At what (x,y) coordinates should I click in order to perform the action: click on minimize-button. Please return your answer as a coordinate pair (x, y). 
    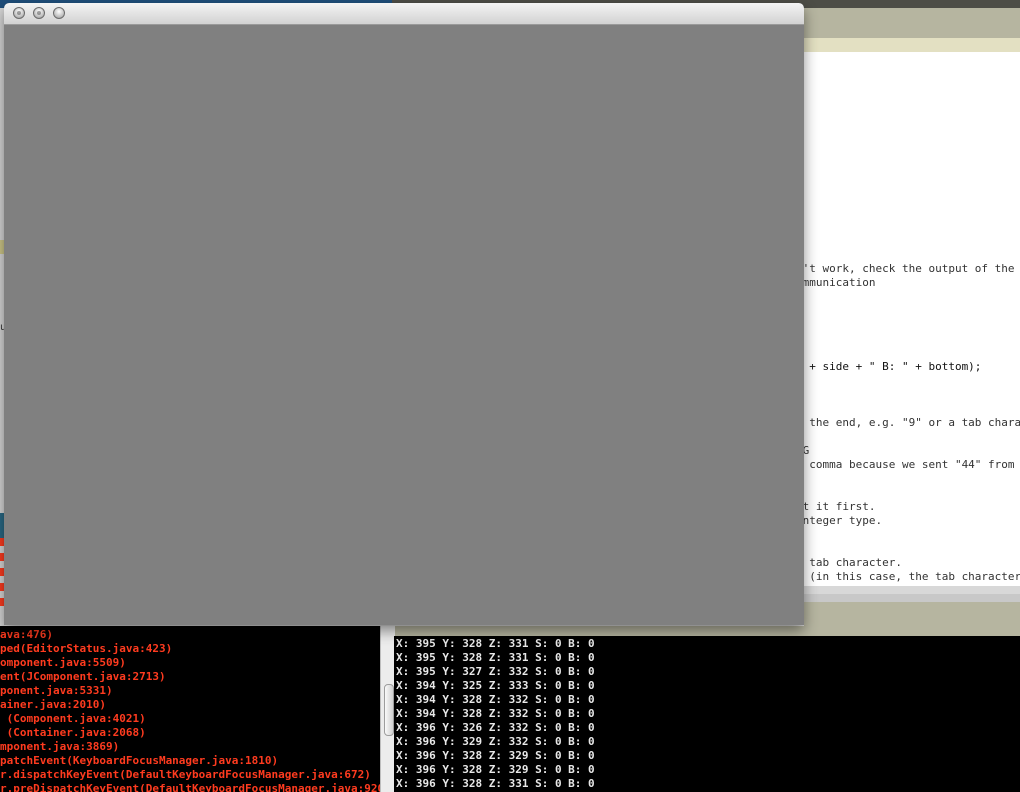
    Looking at the image, I should click on (39, 13).